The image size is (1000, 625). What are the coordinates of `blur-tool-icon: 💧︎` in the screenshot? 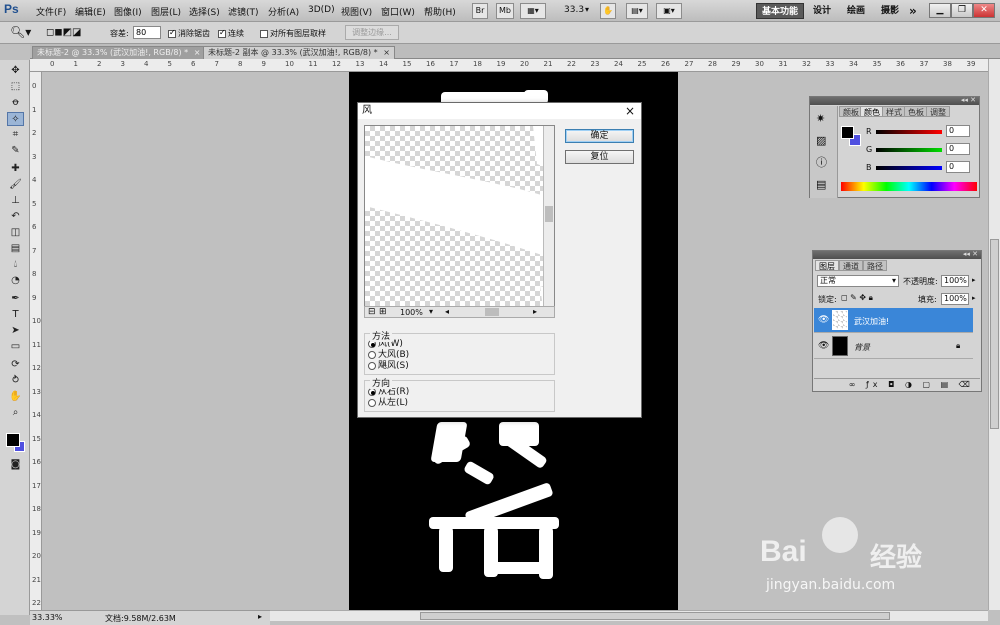 It's located at (15, 265).